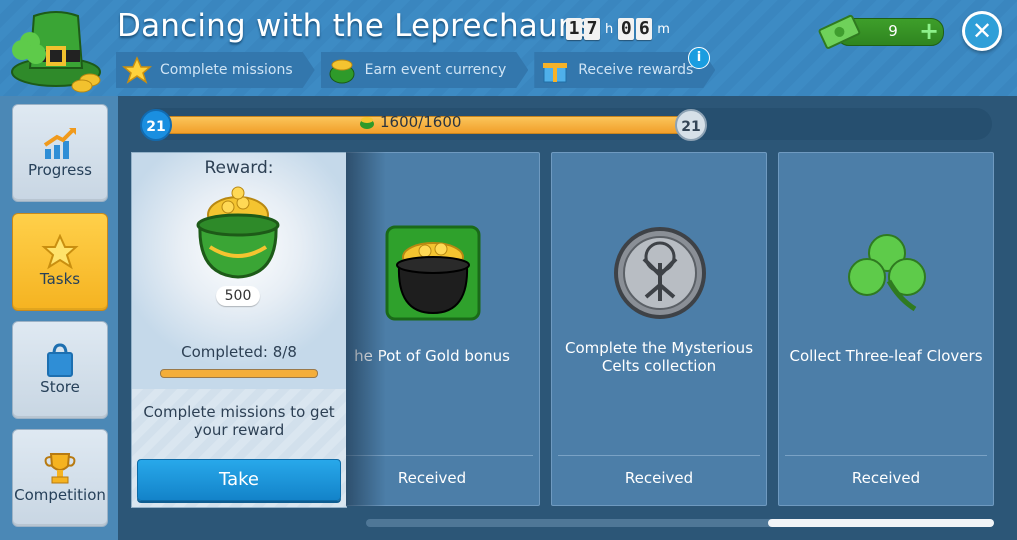 The height and width of the screenshot is (540, 1017). What do you see at coordinates (238, 232) in the screenshot?
I see `pot-of-gold-icon` at bounding box center [238, 232].